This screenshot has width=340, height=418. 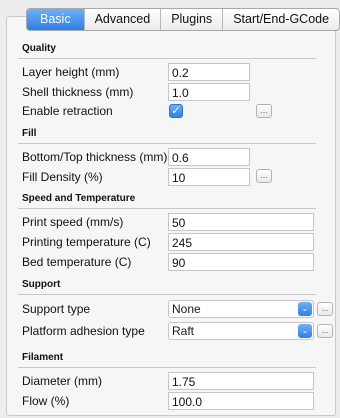 What do you see at coordinates (241, 381) in the screenshot?
I see `diameter-input: 1.75` at bounding box center [241, 381].